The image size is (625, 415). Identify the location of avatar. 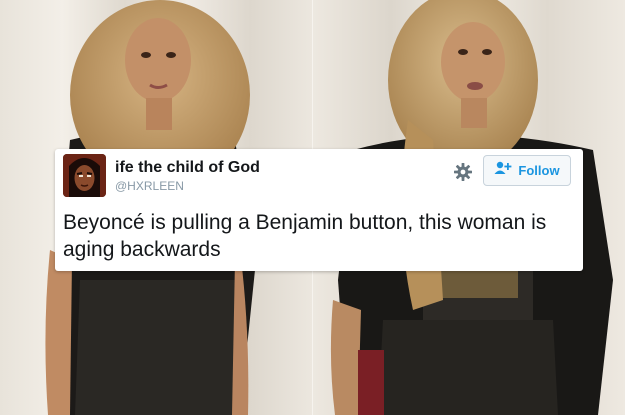
(84, 175).